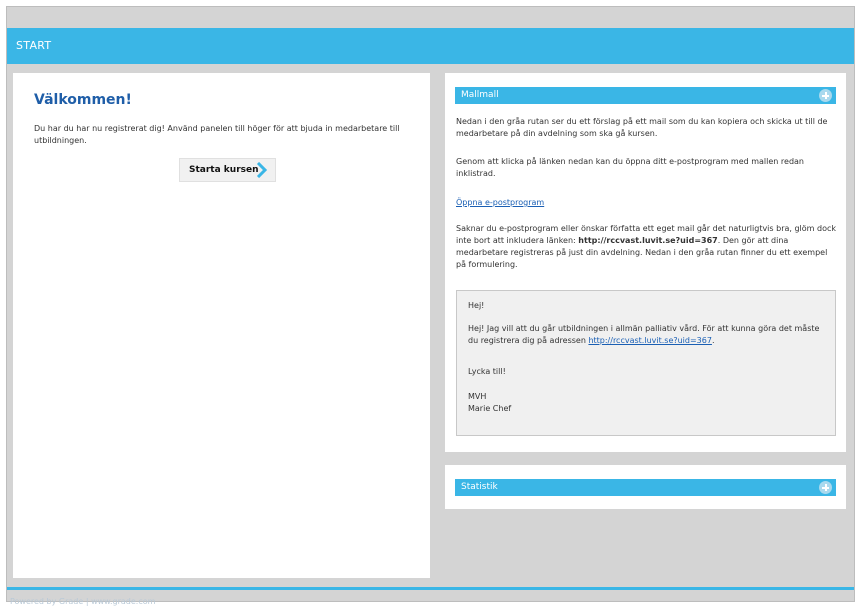 The image size is (861, 608). Describe the element at coordinates (713, 340) in the screenshot. I see `template-body-end: .` at that location.